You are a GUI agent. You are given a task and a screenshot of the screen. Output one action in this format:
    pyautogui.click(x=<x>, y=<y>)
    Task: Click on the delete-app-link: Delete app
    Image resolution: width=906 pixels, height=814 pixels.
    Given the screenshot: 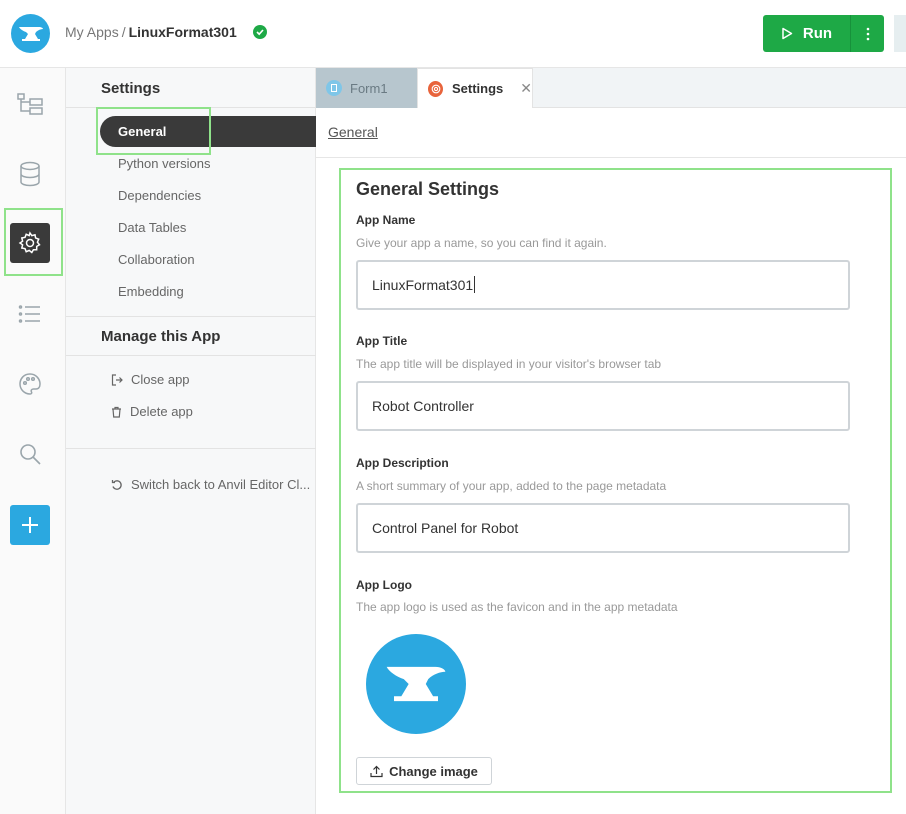 What is the action you would take?
    pyautogui.click(x=152, y=411)
    